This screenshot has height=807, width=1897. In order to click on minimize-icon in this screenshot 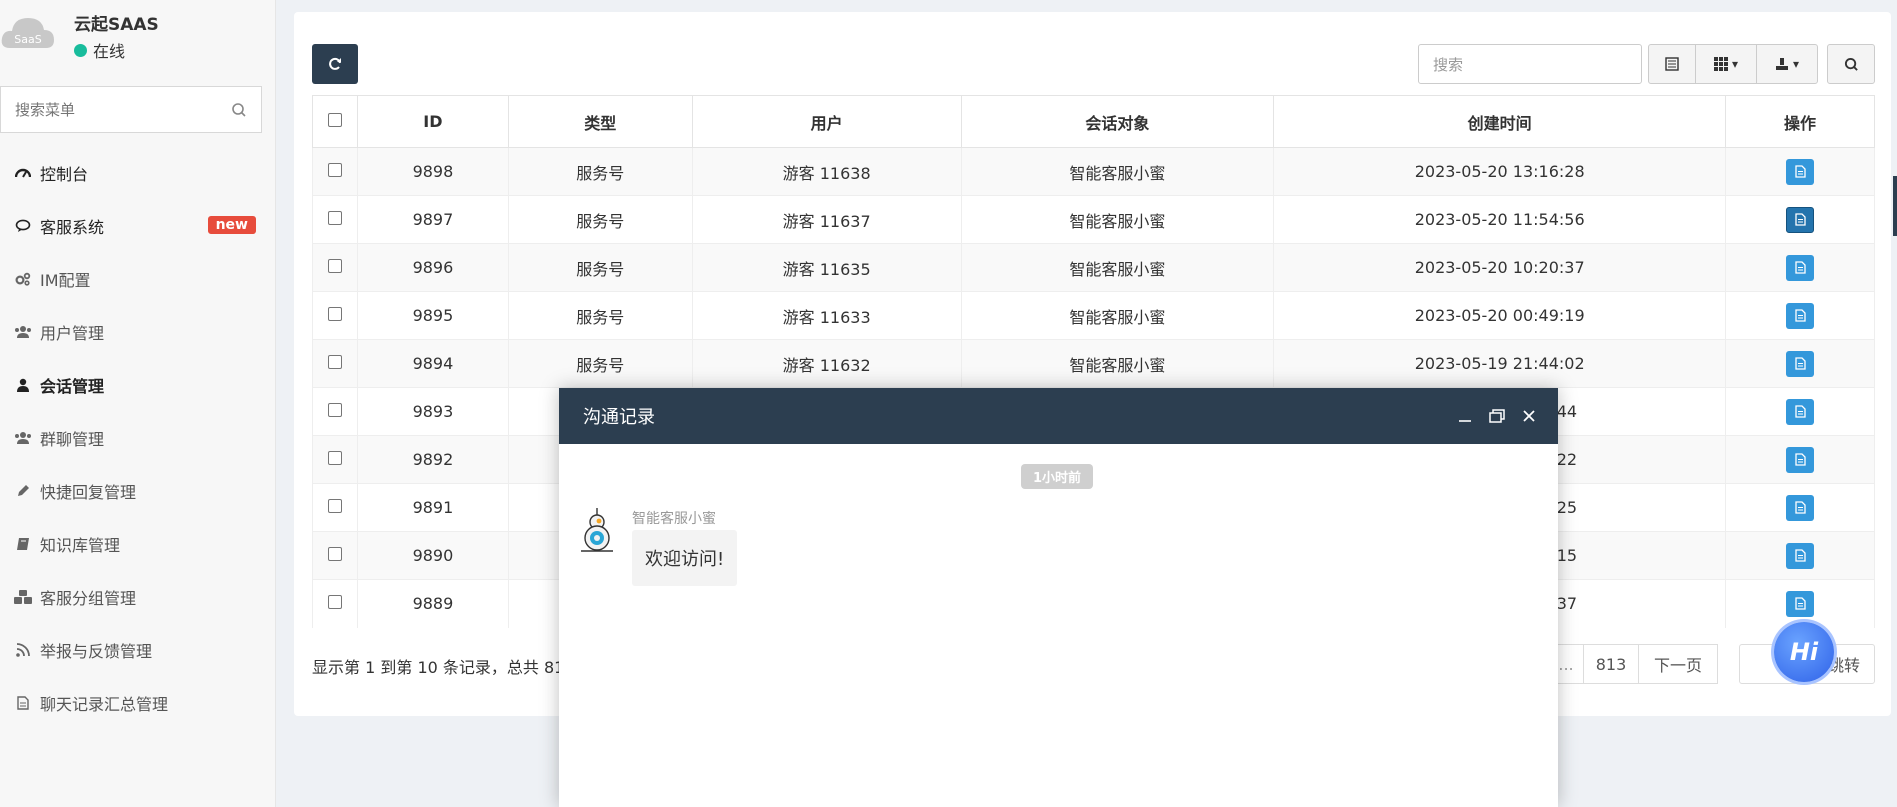, I will do `click(1465, 416)`.